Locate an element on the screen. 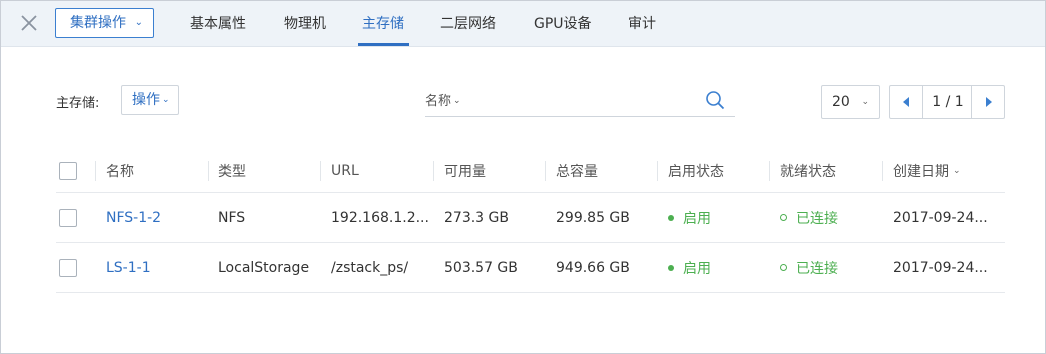 The width and height of the screenshot is (1046, 354). row-name-cell: NFS-1-2 is located at coordinates (133, 217).